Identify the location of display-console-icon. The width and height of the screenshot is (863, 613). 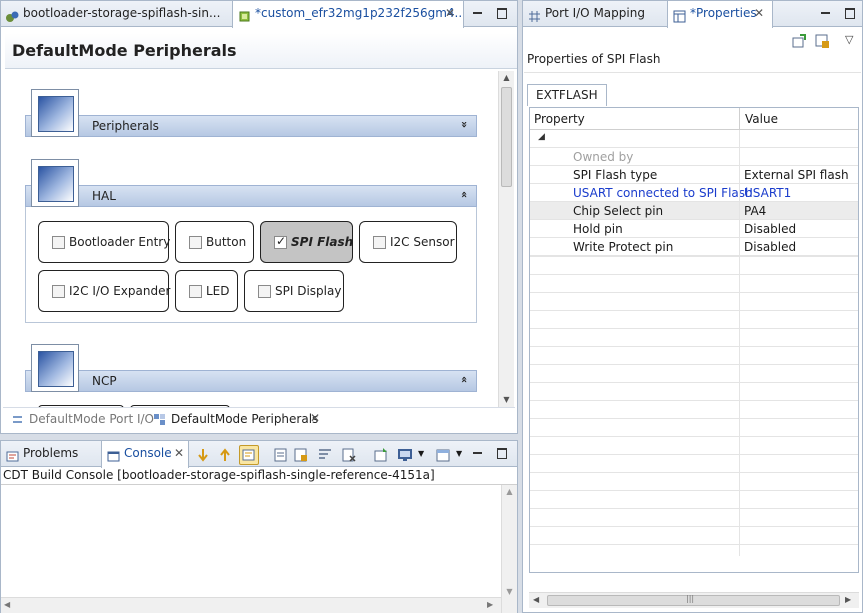
(405, 455).